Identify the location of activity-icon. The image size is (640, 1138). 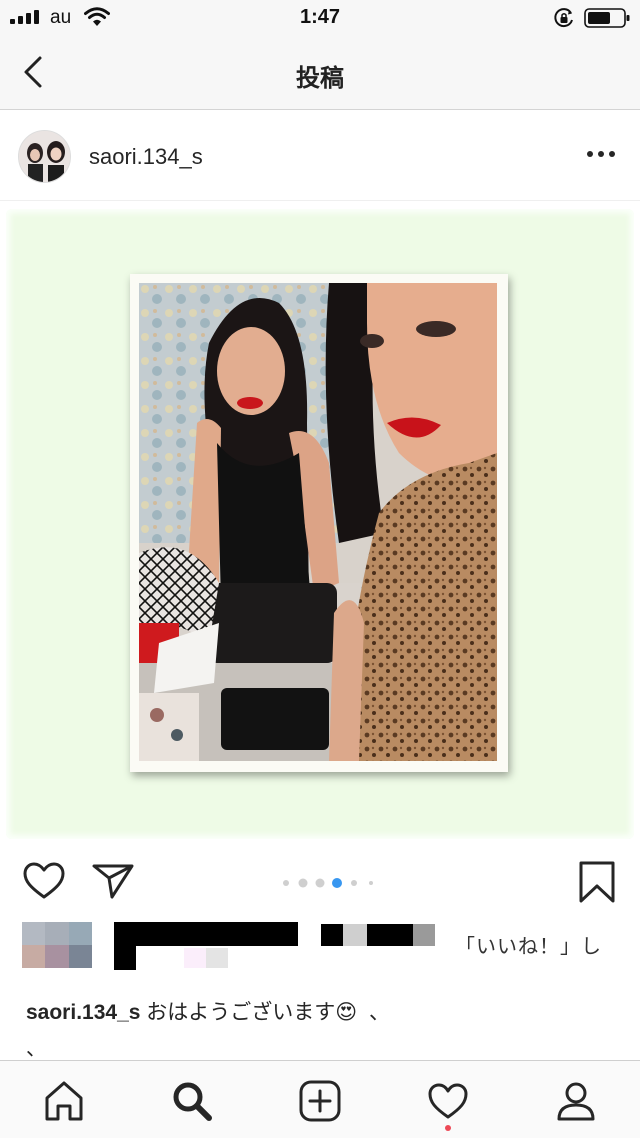
(448, 1101).